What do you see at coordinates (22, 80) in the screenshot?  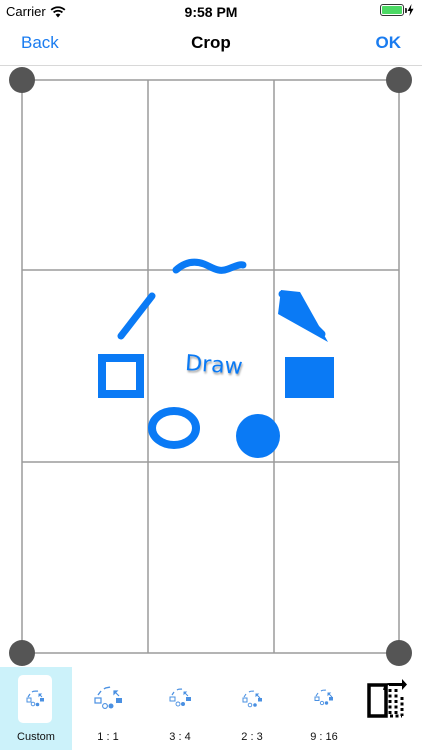 I see `crop-handle-top-left` at bounding box center [22, 80].